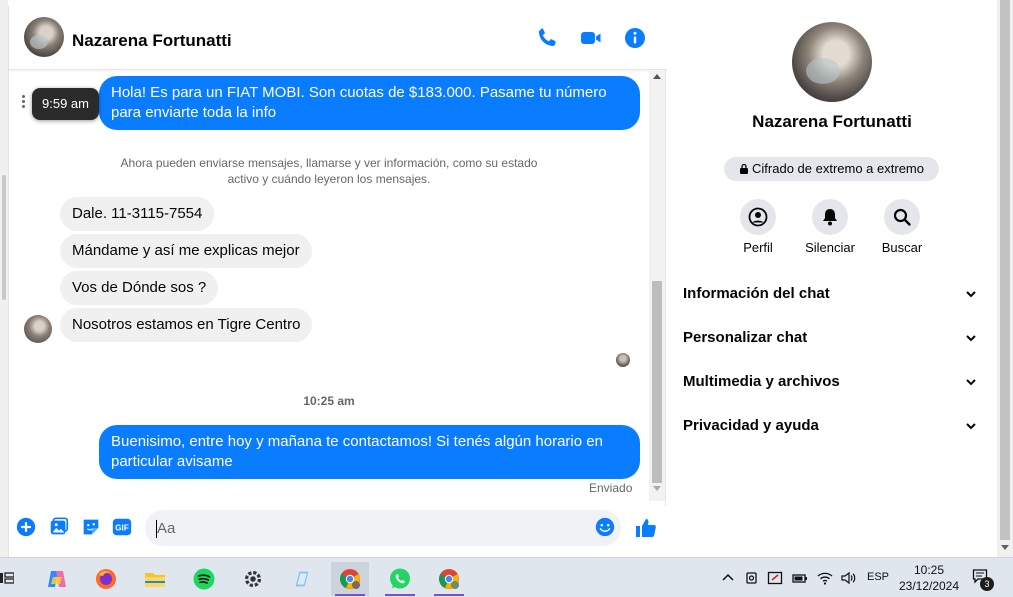  I want to click on profile-action: Perfil, so click(758, 227).